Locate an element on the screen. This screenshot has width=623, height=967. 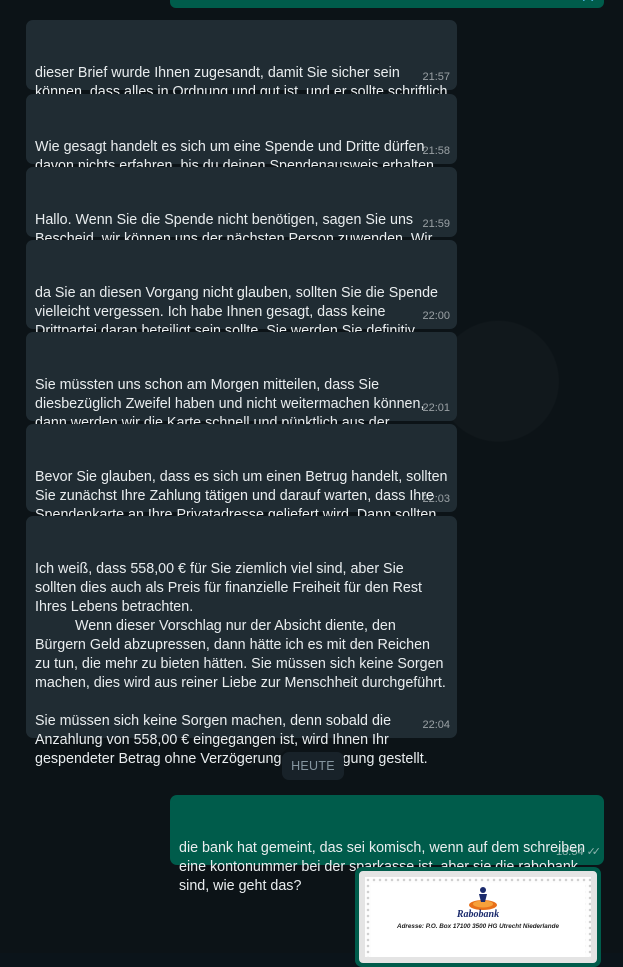
message-time: 22:00 is located at coordinates (436, 316).